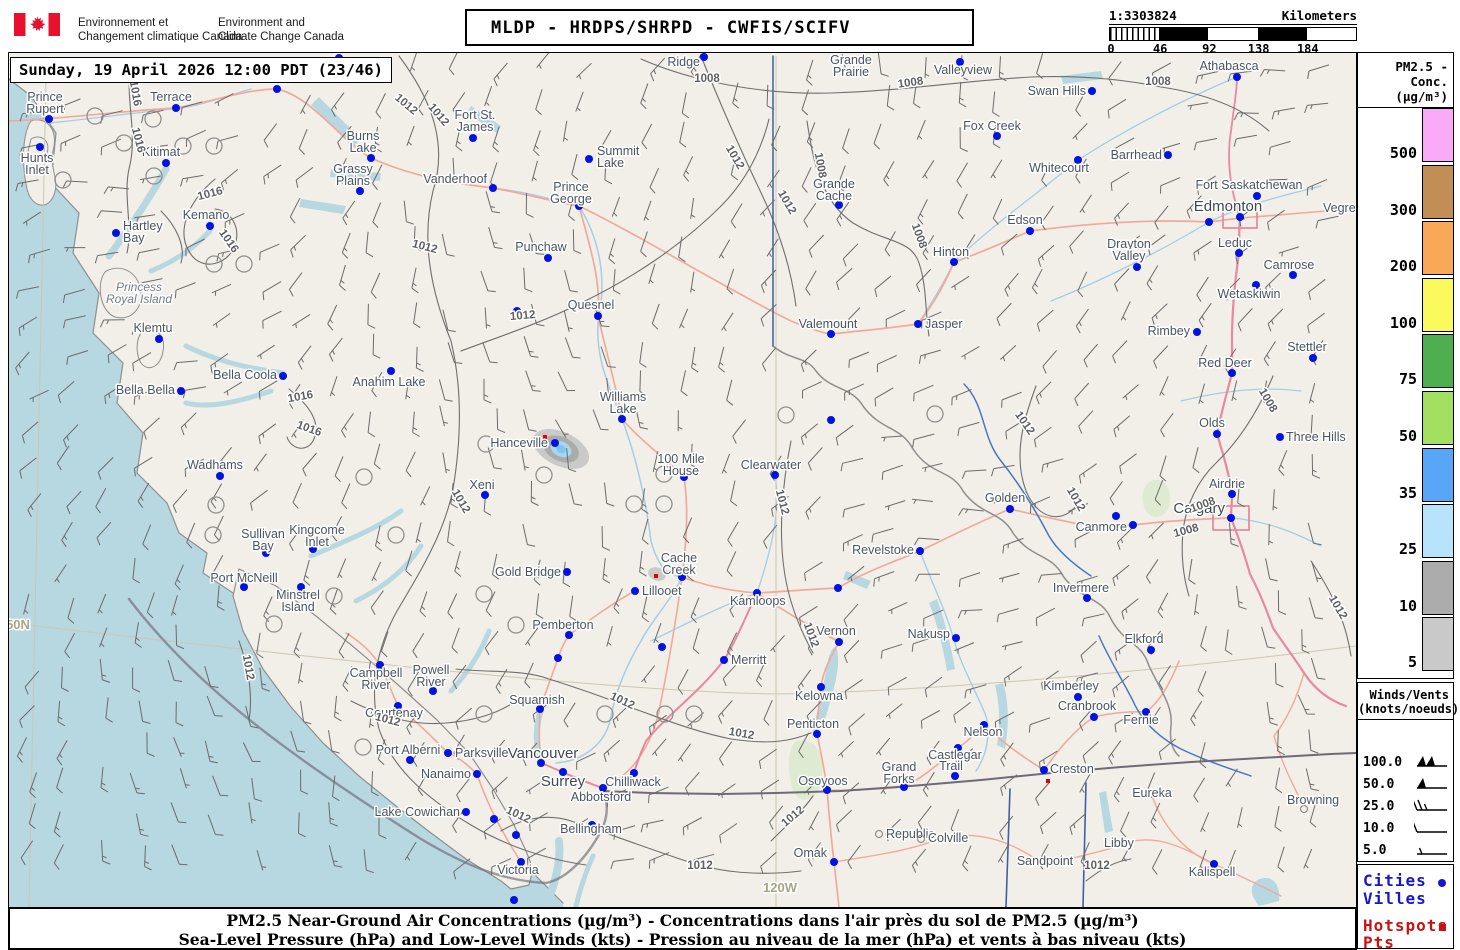 The height and width of the screenshot is (950, 1460). What do you see at coordinates (681, 471) in the screenshot?
I see `city-label: House` at bounding box center [681, 471].